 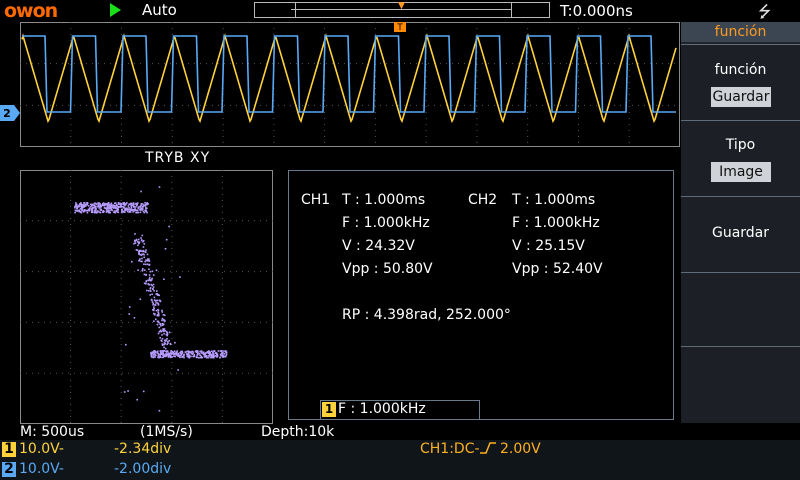 I want to click on timebase: M: 500us, so click(x=52, y=432).